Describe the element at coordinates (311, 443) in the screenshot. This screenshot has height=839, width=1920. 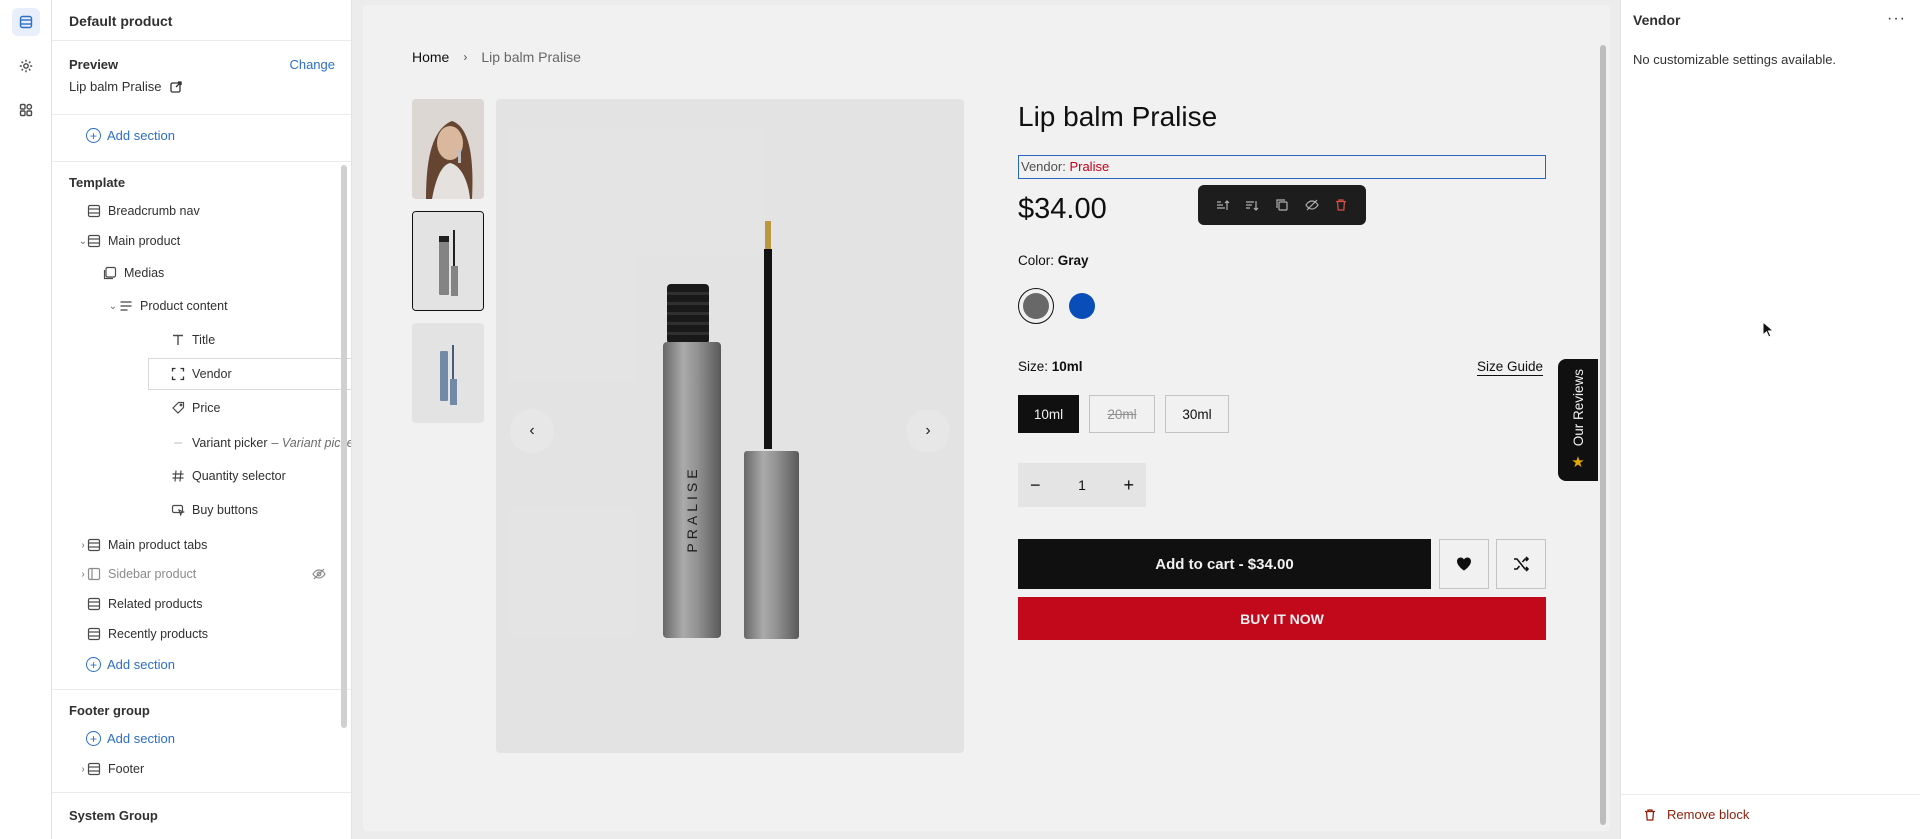
I see `tree-item-sublabel: – Variant picker` at that location.